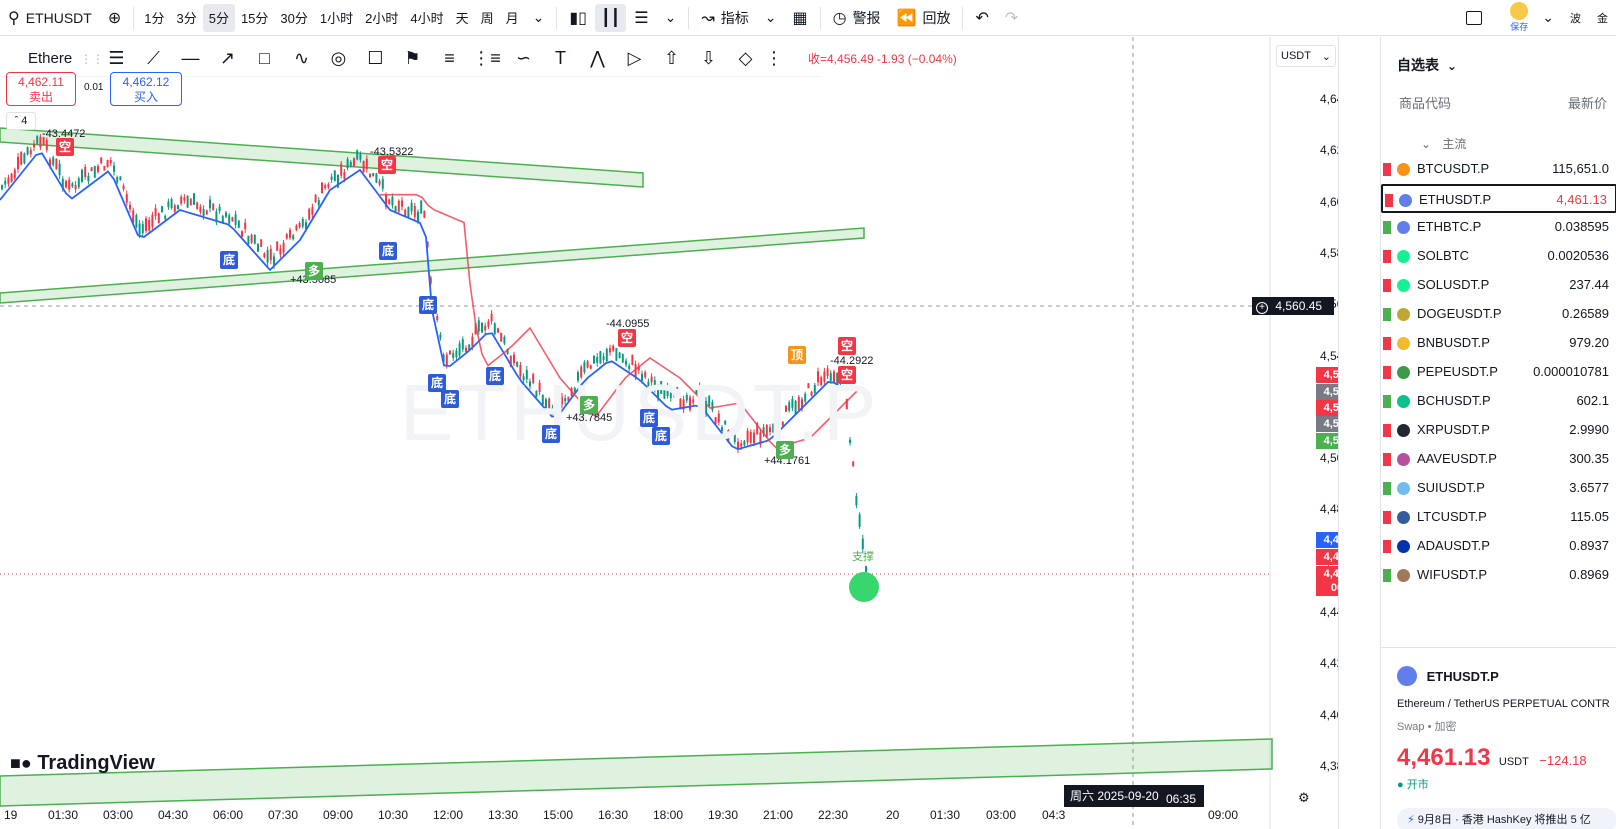  Describe the element at coordinates (153, 58) in the screenshot. I see `trendline-icon: ⟋` at that location.